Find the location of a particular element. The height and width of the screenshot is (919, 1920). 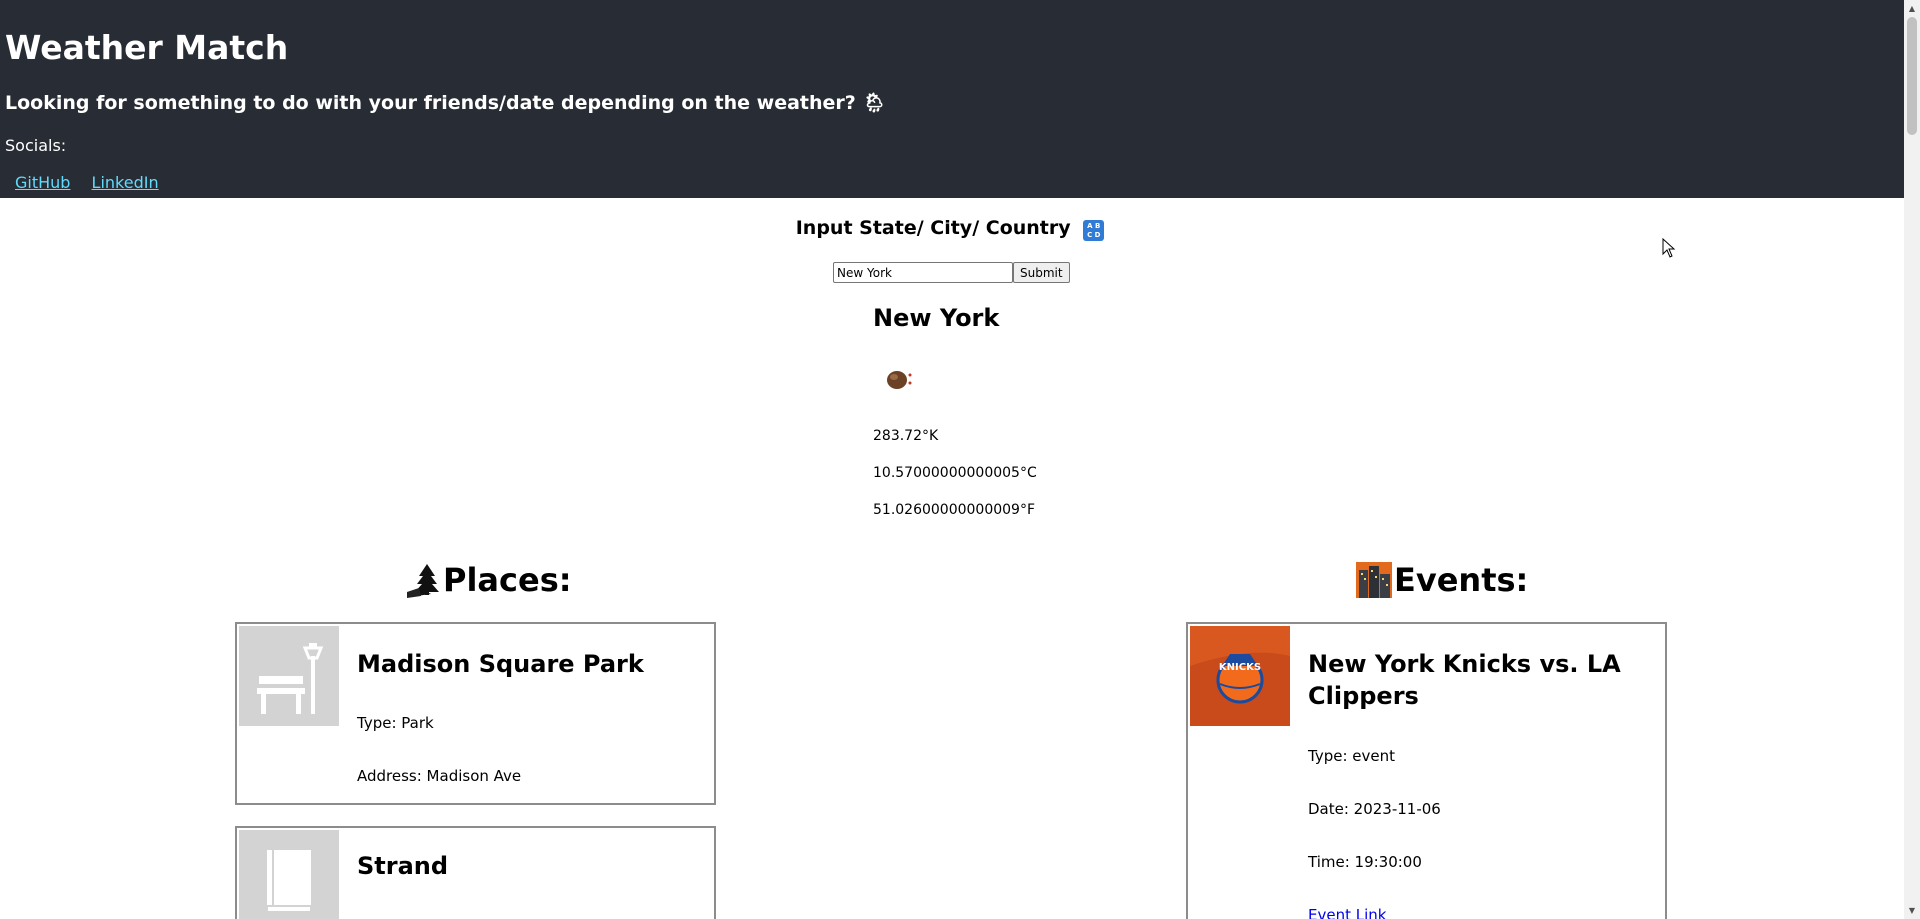

vertical-scrollbar: ▲ ▼ is located at coordinates (1912, 459).